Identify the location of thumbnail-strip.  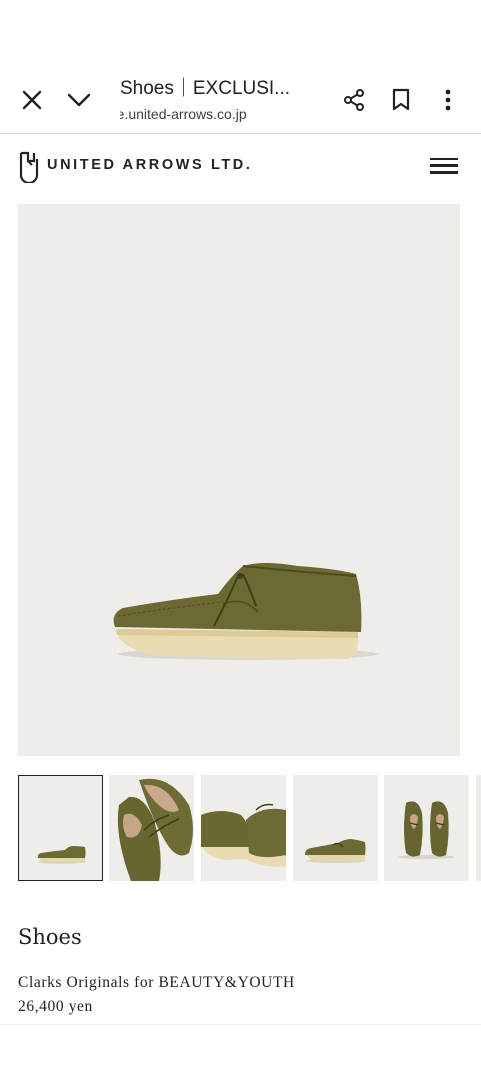
(249, 828).